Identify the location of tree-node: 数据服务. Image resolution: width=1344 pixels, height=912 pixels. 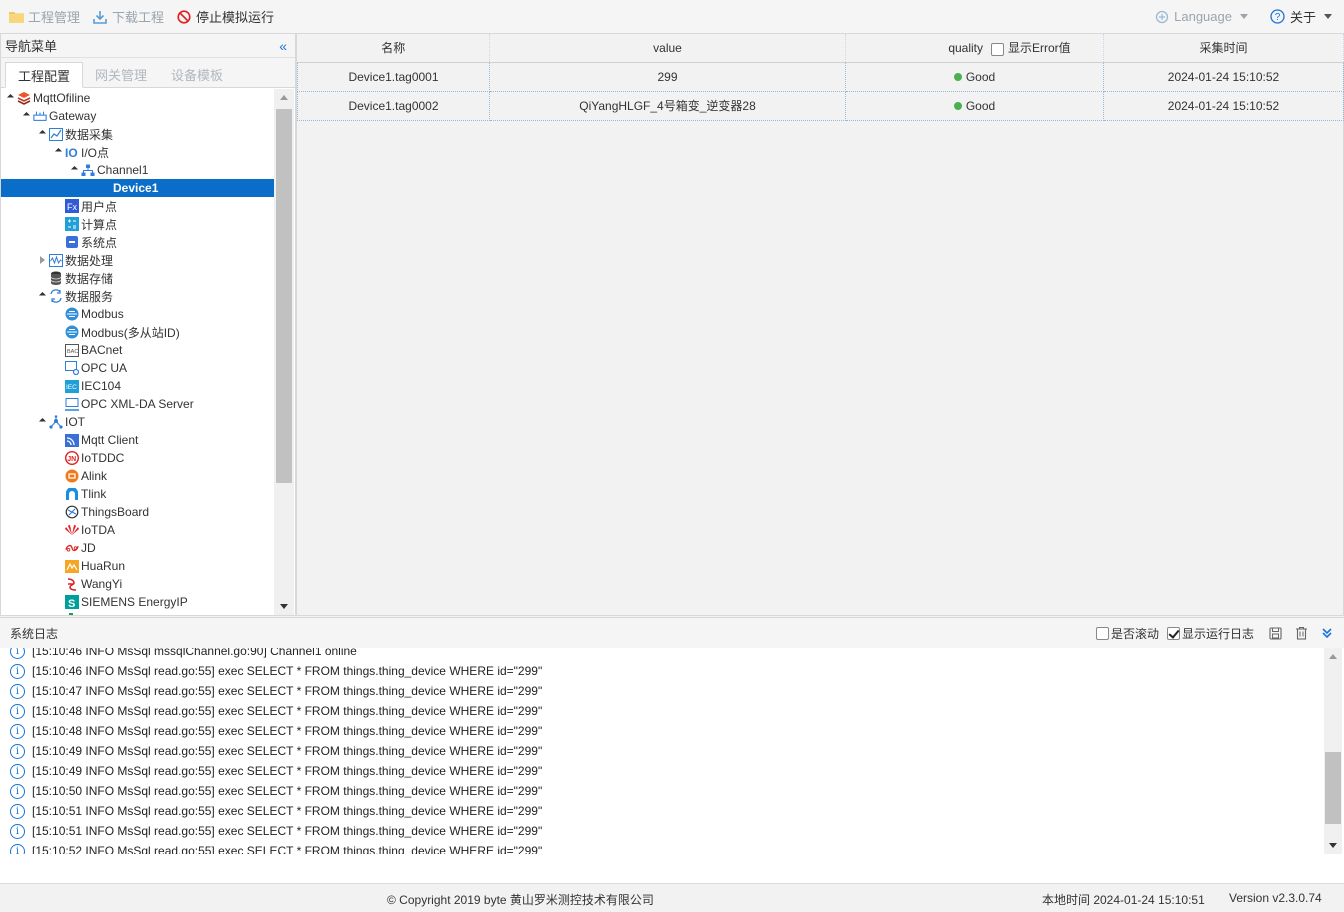
(138, 296).